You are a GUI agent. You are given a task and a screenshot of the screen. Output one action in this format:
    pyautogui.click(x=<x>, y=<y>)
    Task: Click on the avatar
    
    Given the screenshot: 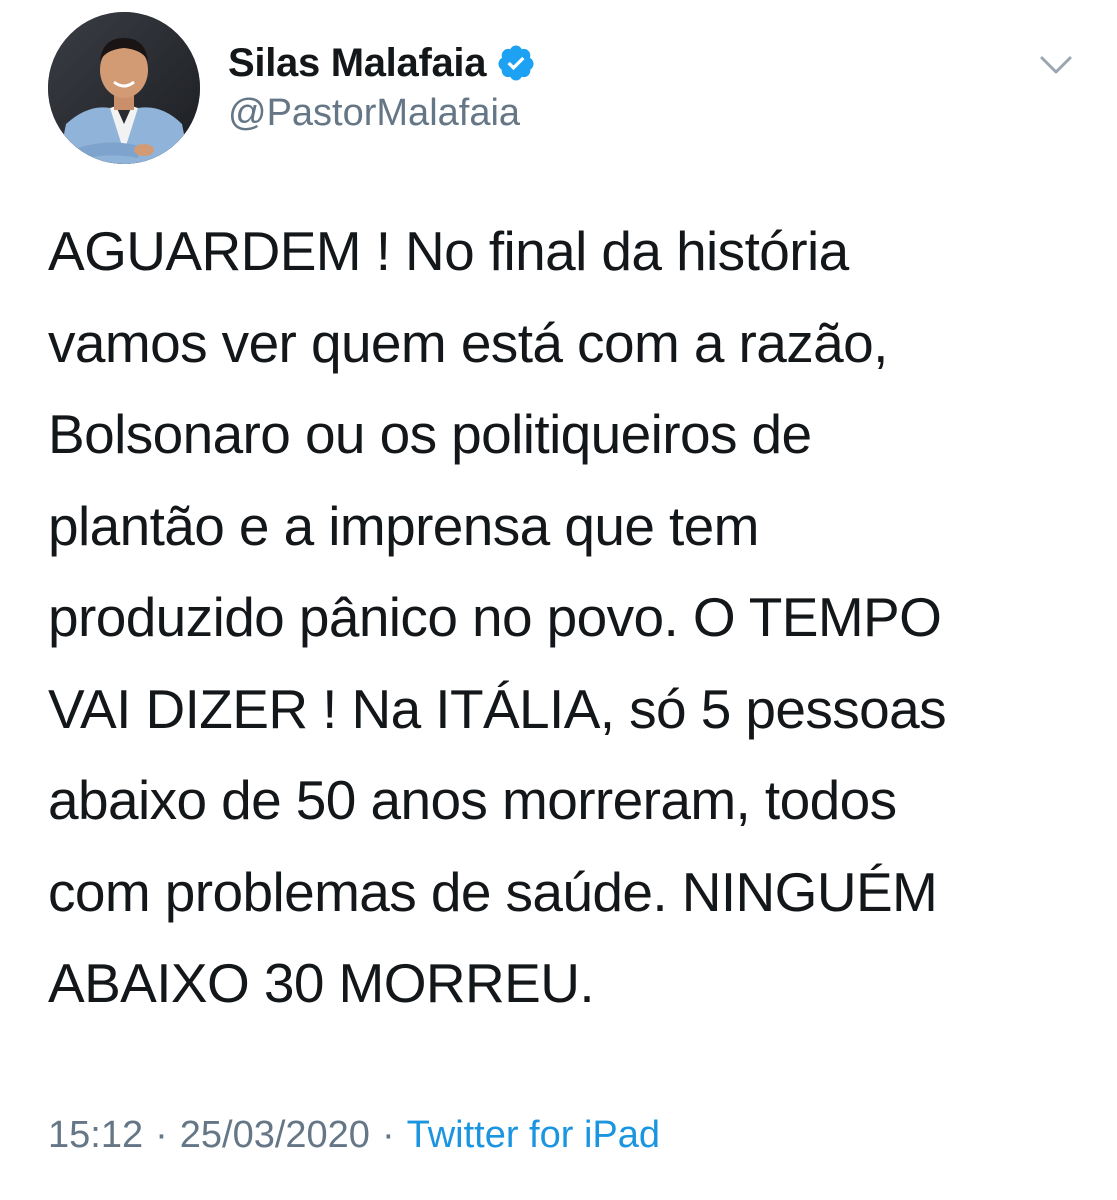 What is the action you would take?
    pyautogui.click(x=124, y=88)
    